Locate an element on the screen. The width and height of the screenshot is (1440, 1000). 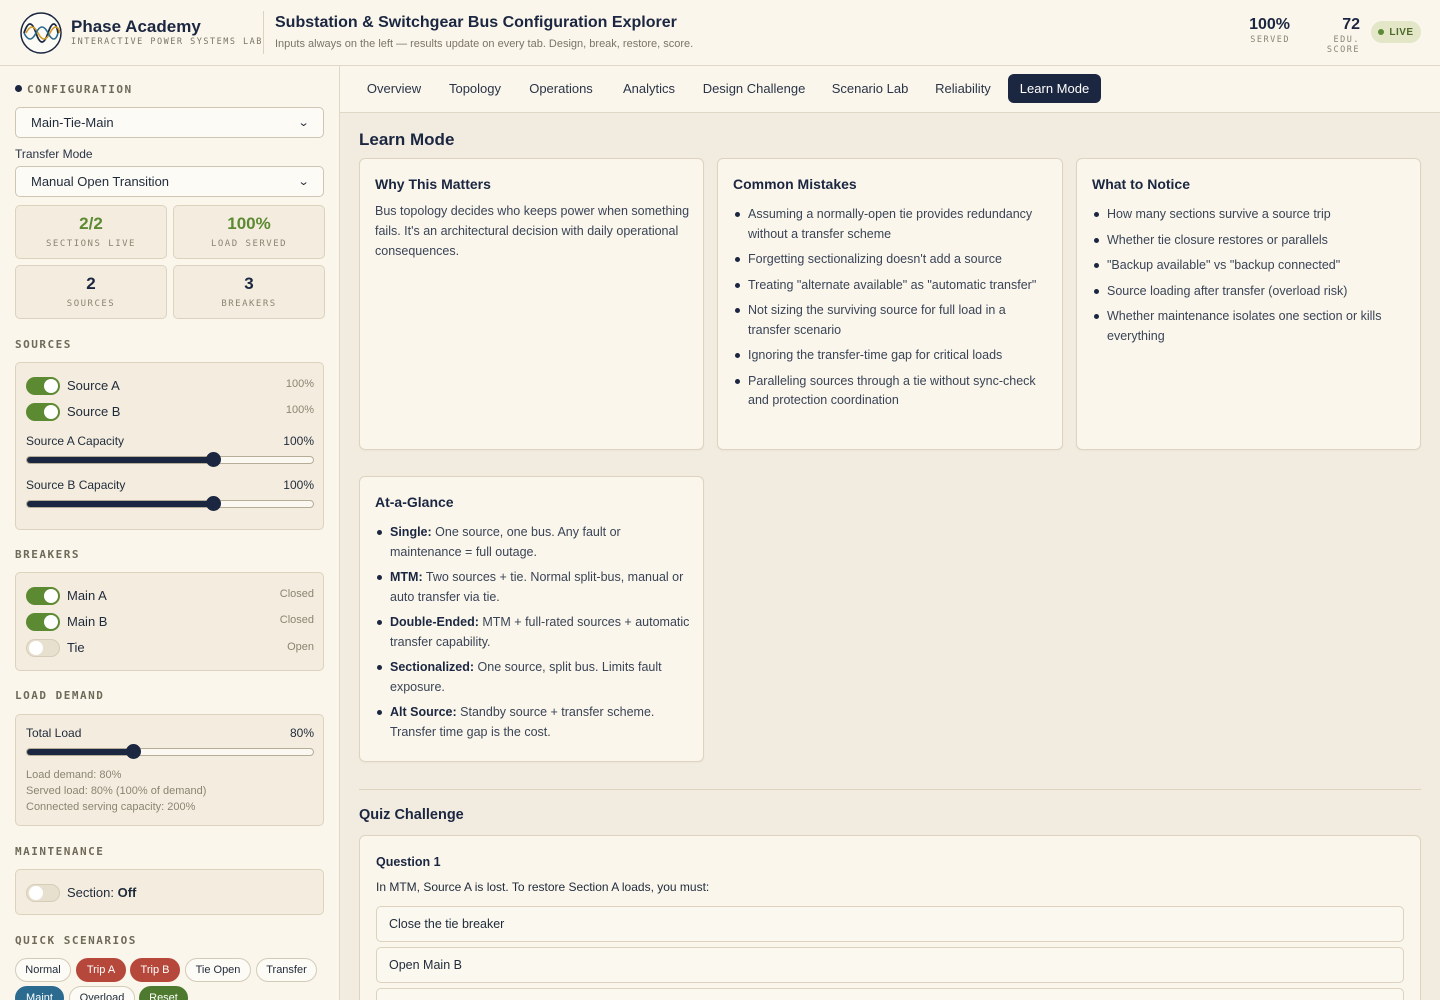
served-load-note: Served load: 80% (100% of demand) is located at coordinates (116, 791).